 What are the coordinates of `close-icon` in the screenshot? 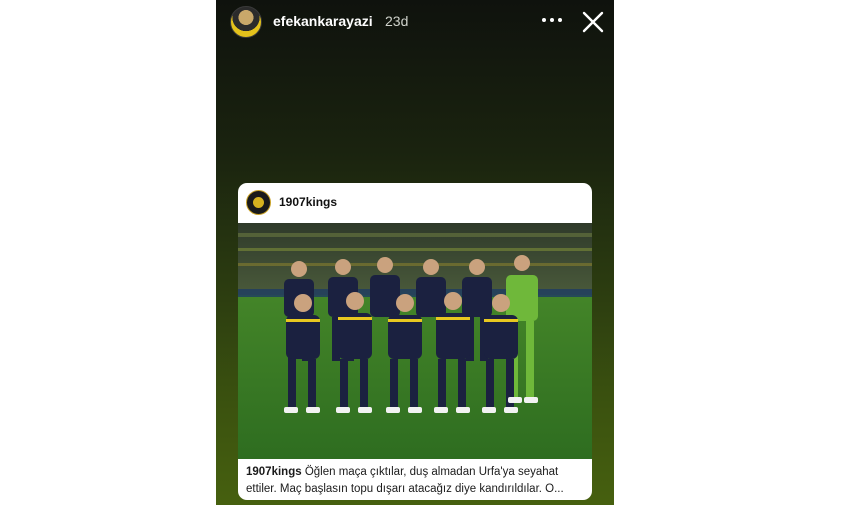 It's located at (593, 22).